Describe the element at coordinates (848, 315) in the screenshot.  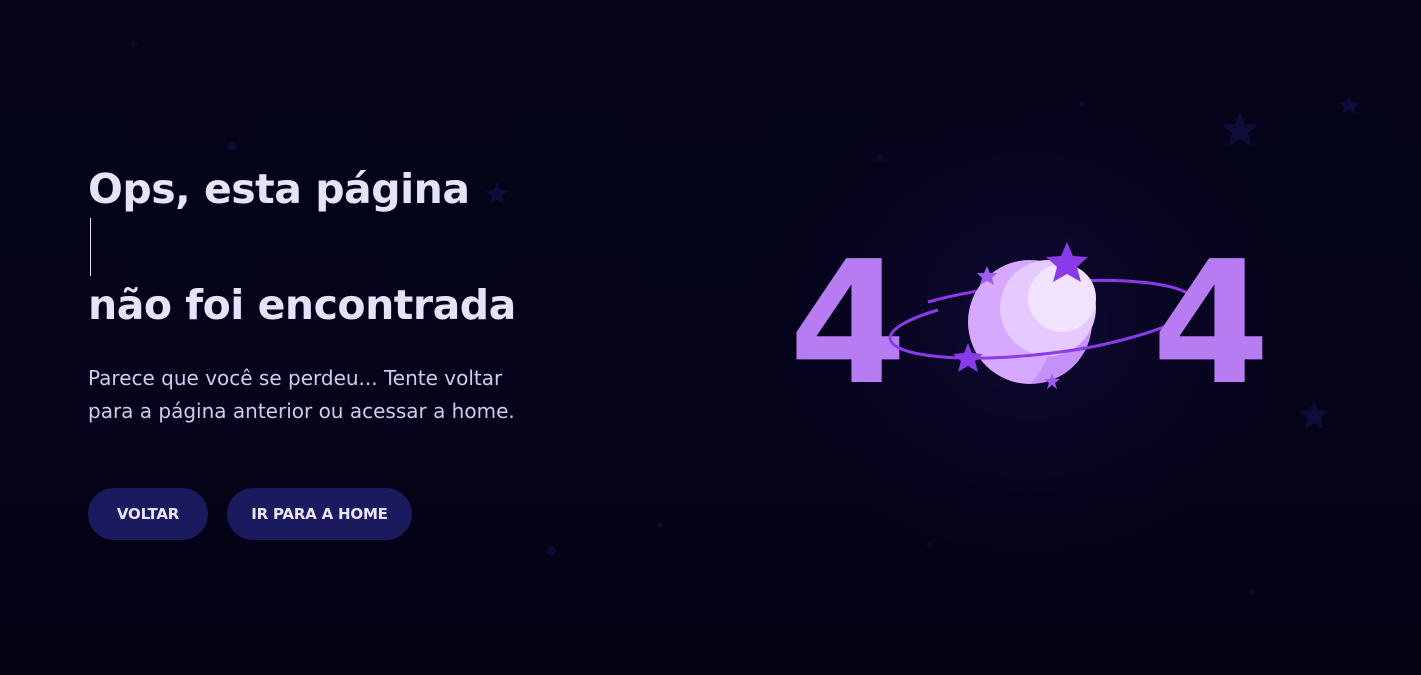
I see `digit-four-left: 4` at that location.